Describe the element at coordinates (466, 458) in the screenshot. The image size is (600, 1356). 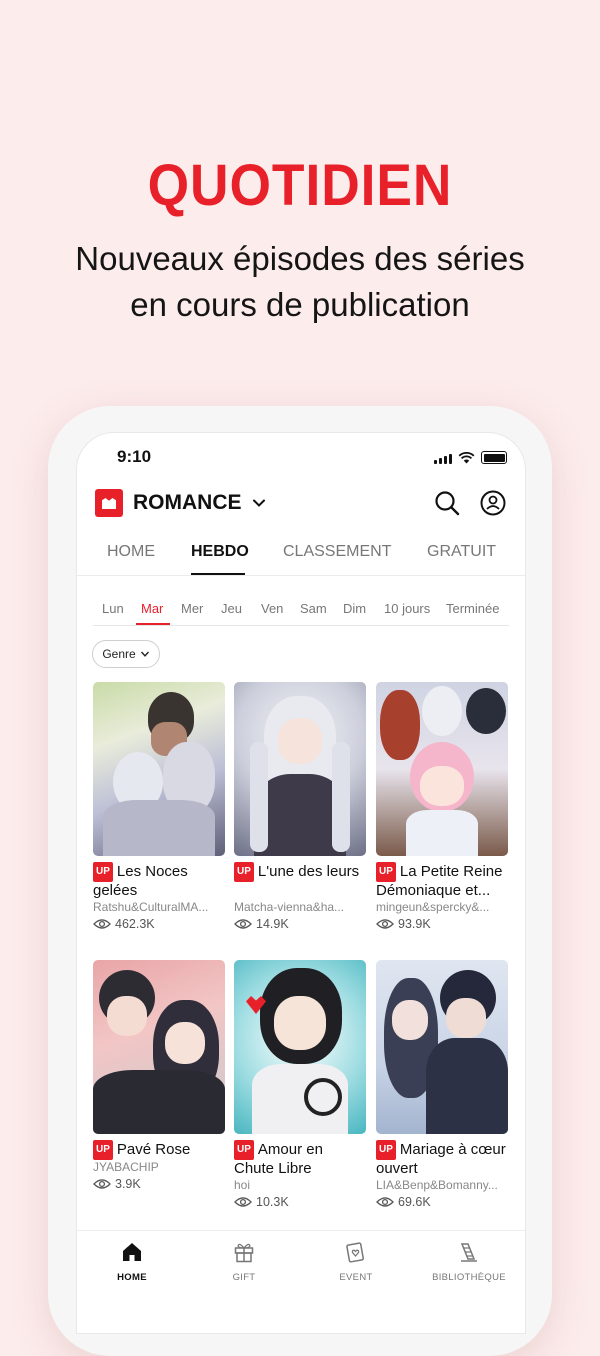
I see `wifi-icon` at that location.